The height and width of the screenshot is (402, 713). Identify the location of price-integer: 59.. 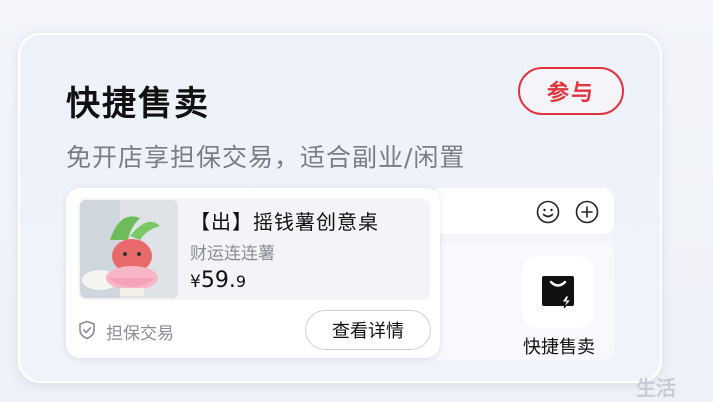
(218, 280).